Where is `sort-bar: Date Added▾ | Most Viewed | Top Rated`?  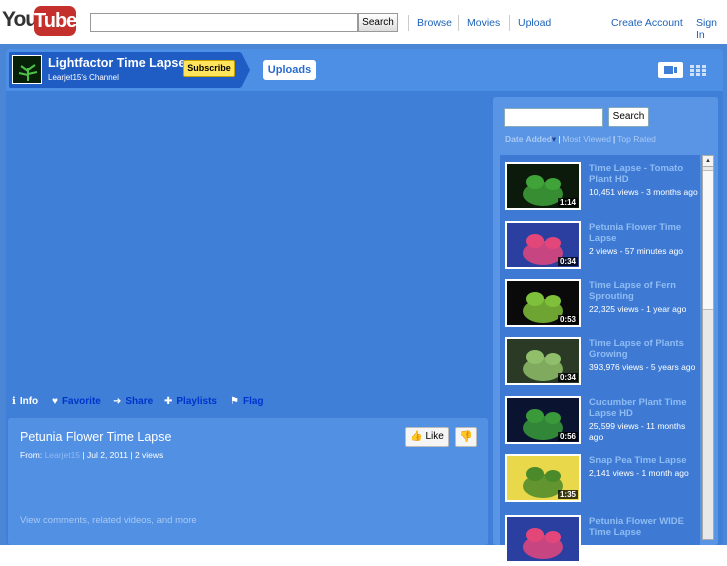 sort-bar: Date Added▾ | Most Viewed | Top Rated is located at coordinates (580, 139).